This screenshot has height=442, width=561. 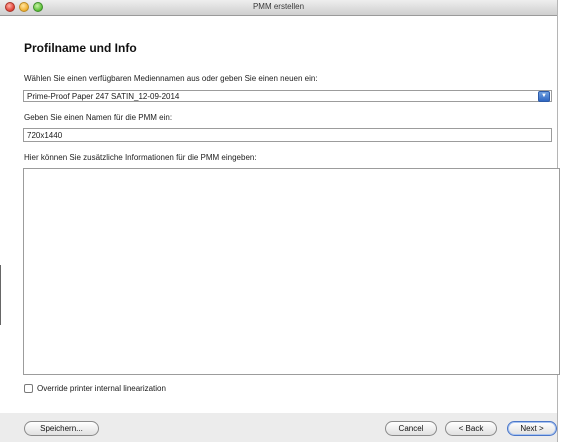 What do you see at coordinates (98, 117) in the screenshot?
I see `pmm-name-label: Geben Sie einen Namen für die PMM ein:` at bounding box center [98, 117].